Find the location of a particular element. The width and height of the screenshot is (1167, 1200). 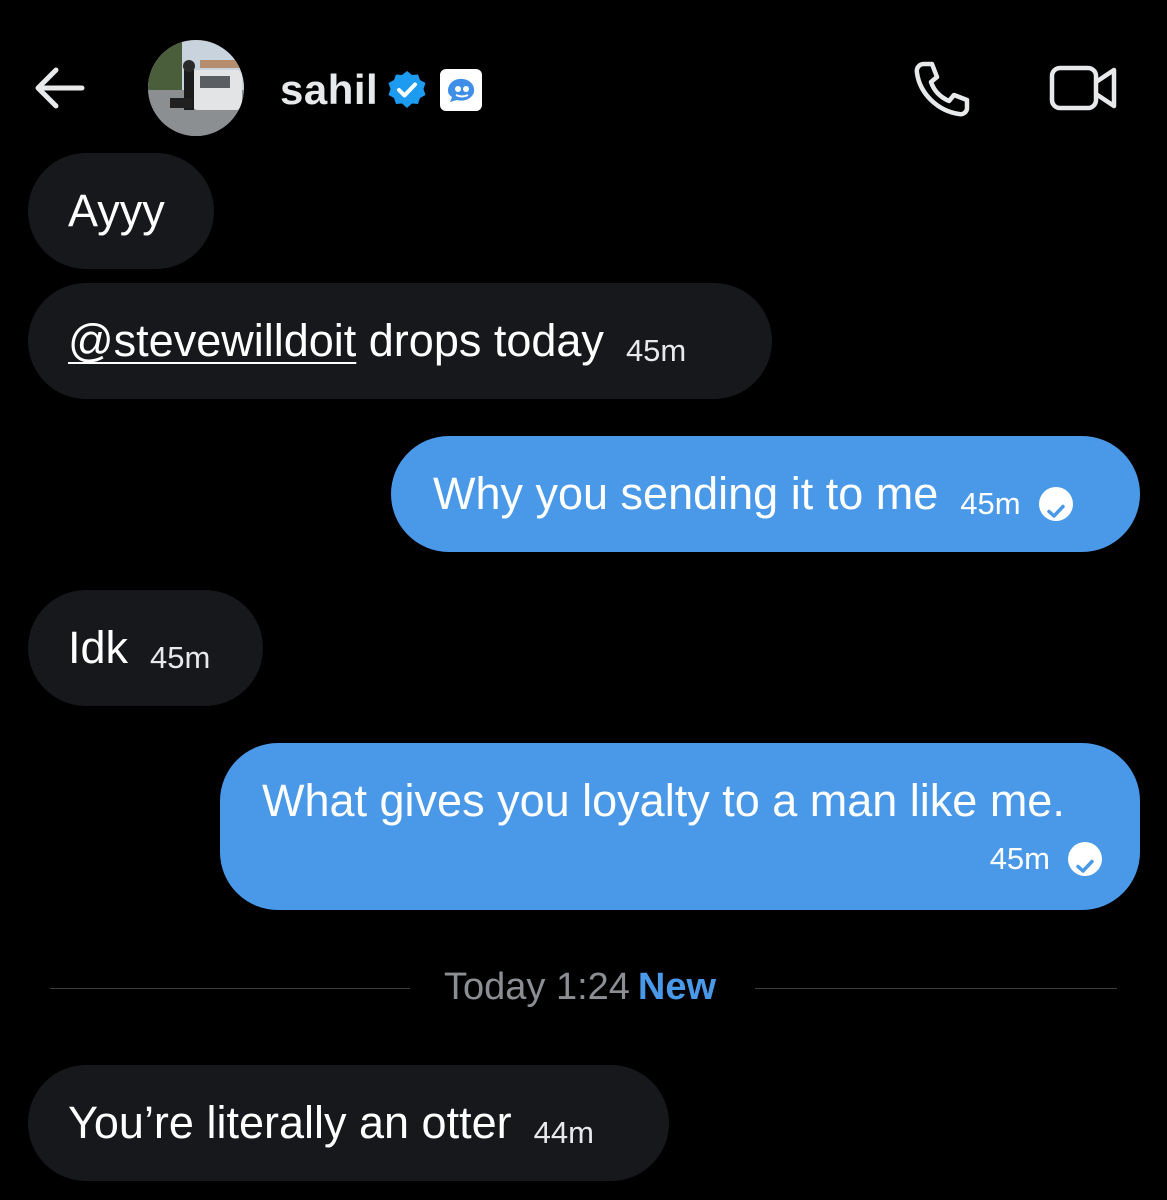

divider-label: Today 1:24 New is located at coordinates (580, 987).